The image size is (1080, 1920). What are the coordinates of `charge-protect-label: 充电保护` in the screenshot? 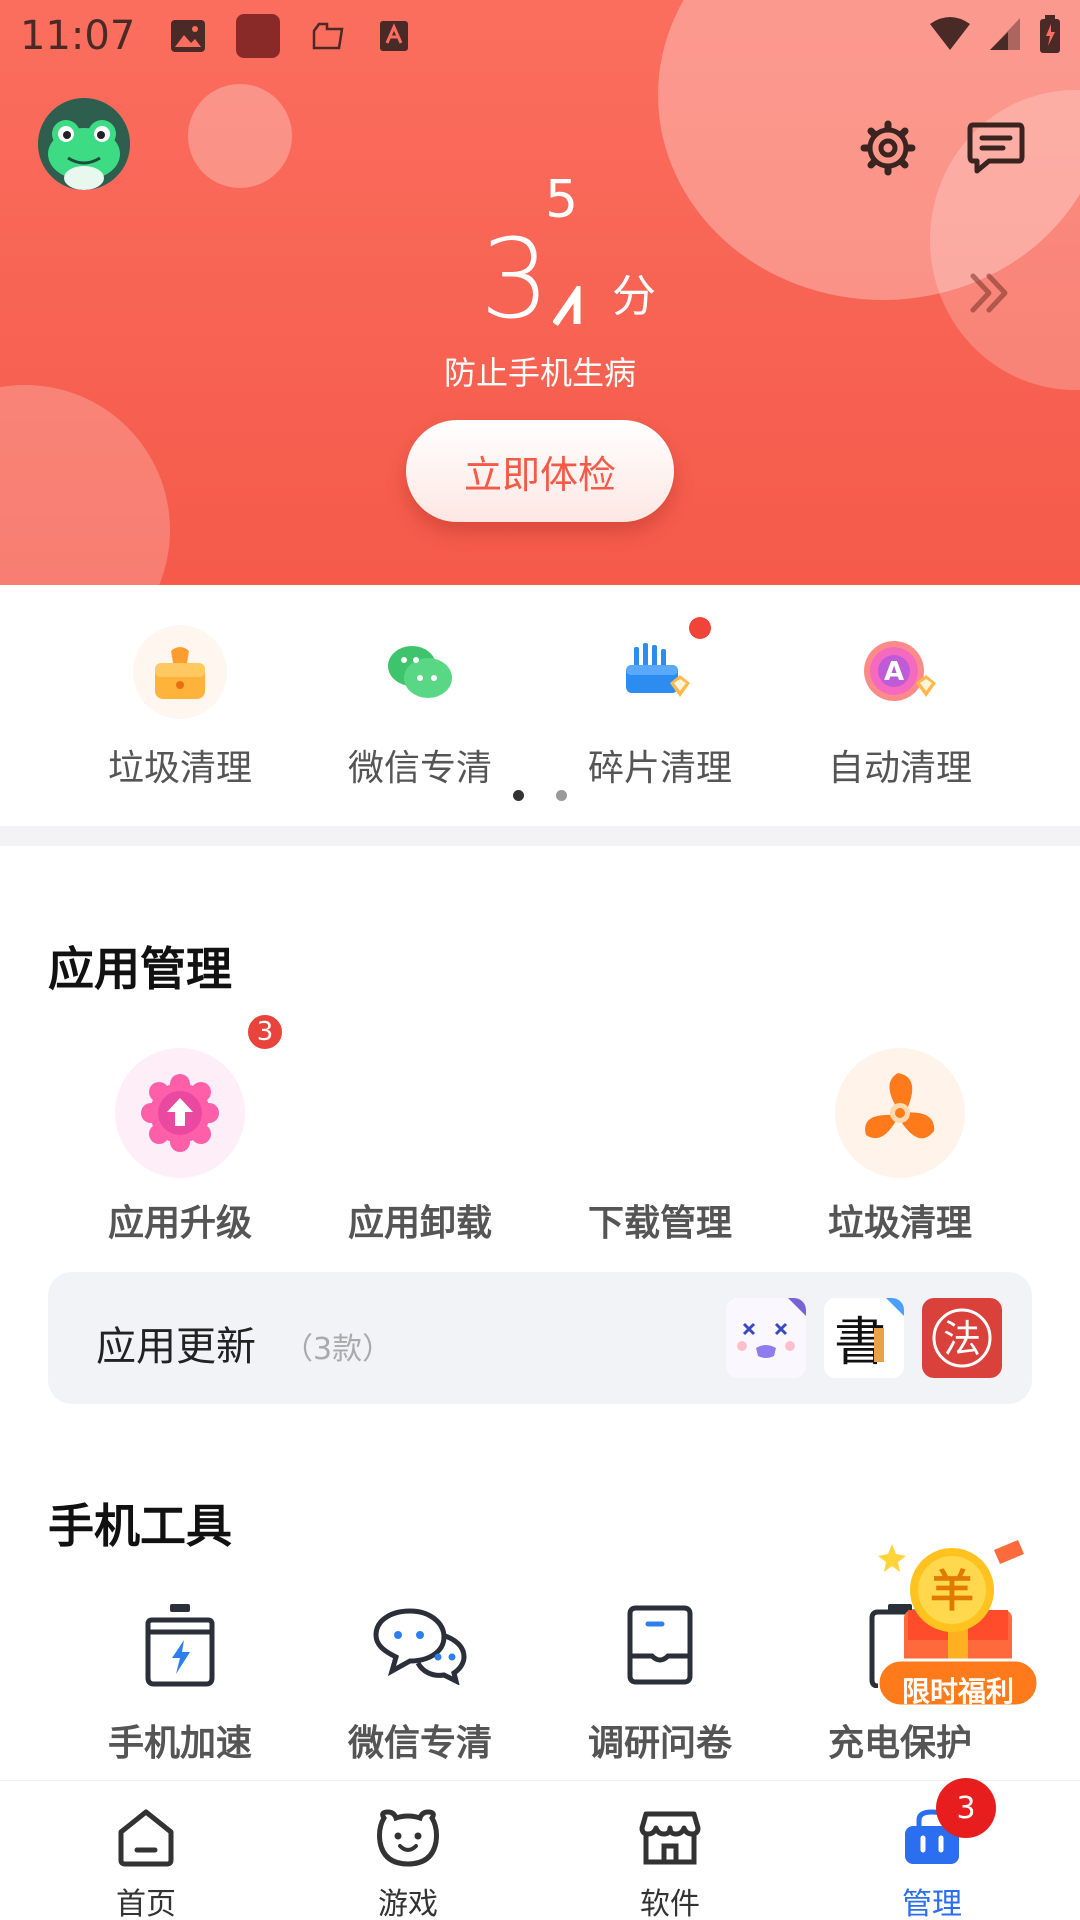 It's located at (899, 1743).